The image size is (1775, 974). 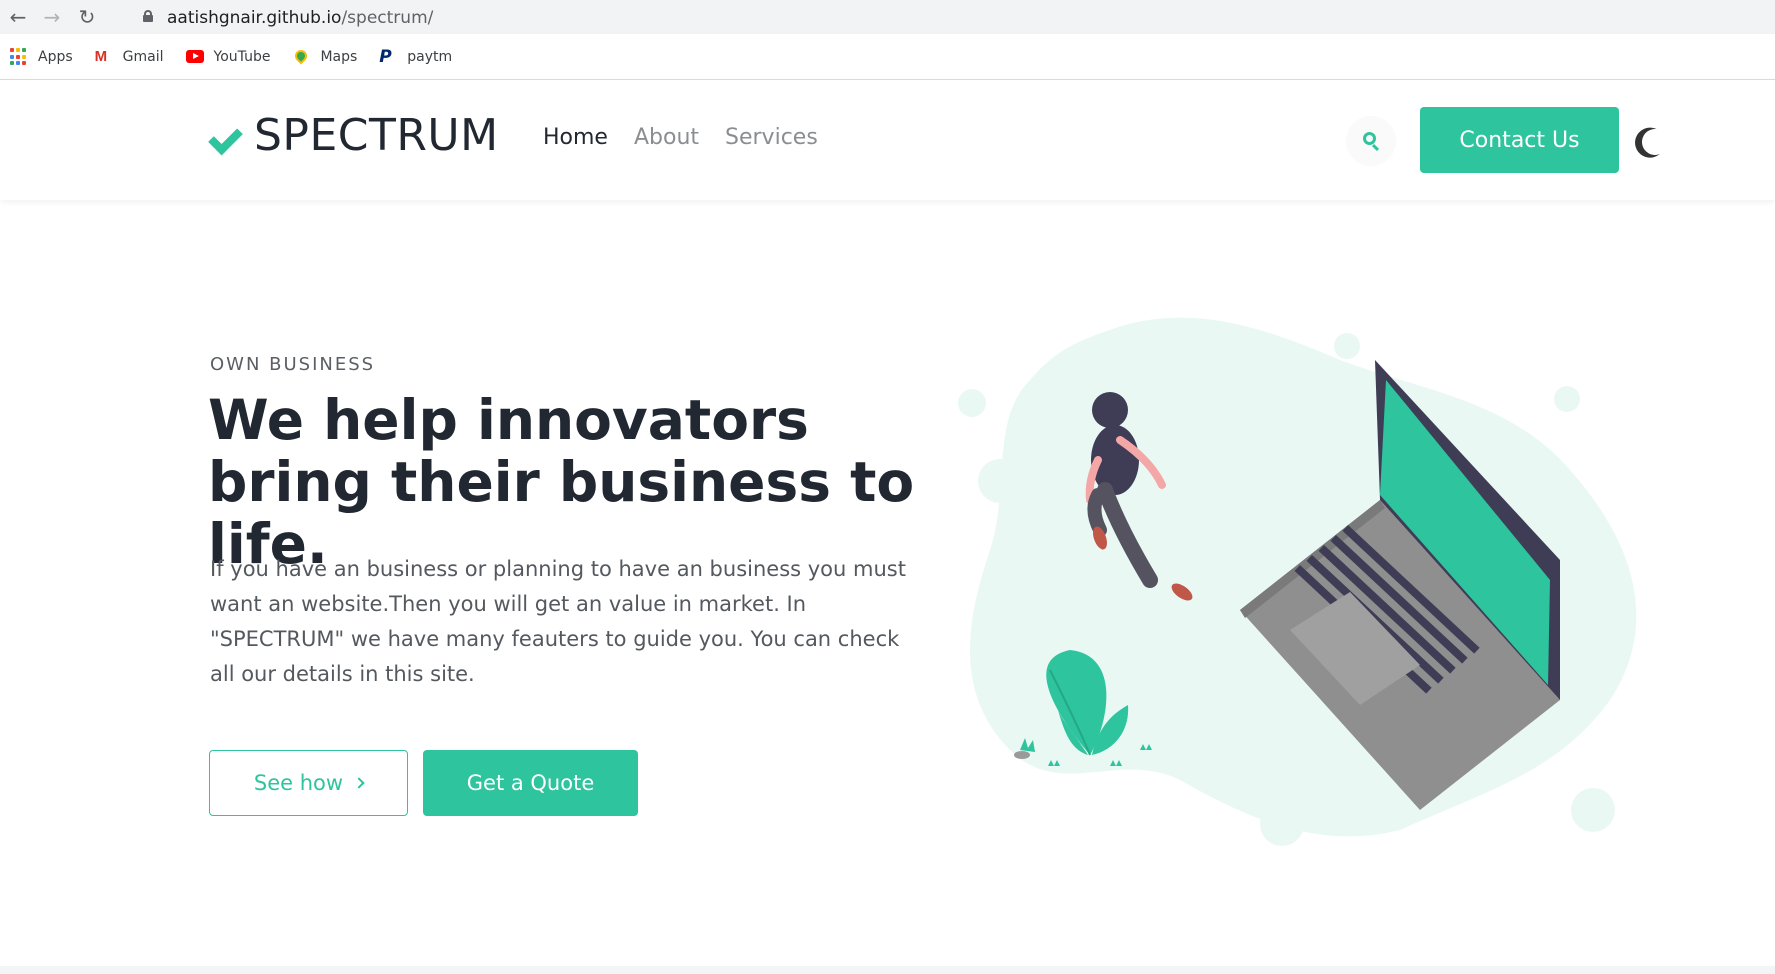 I want to click on bookmark-youtube: YouTube, so click(x=228, y=57).